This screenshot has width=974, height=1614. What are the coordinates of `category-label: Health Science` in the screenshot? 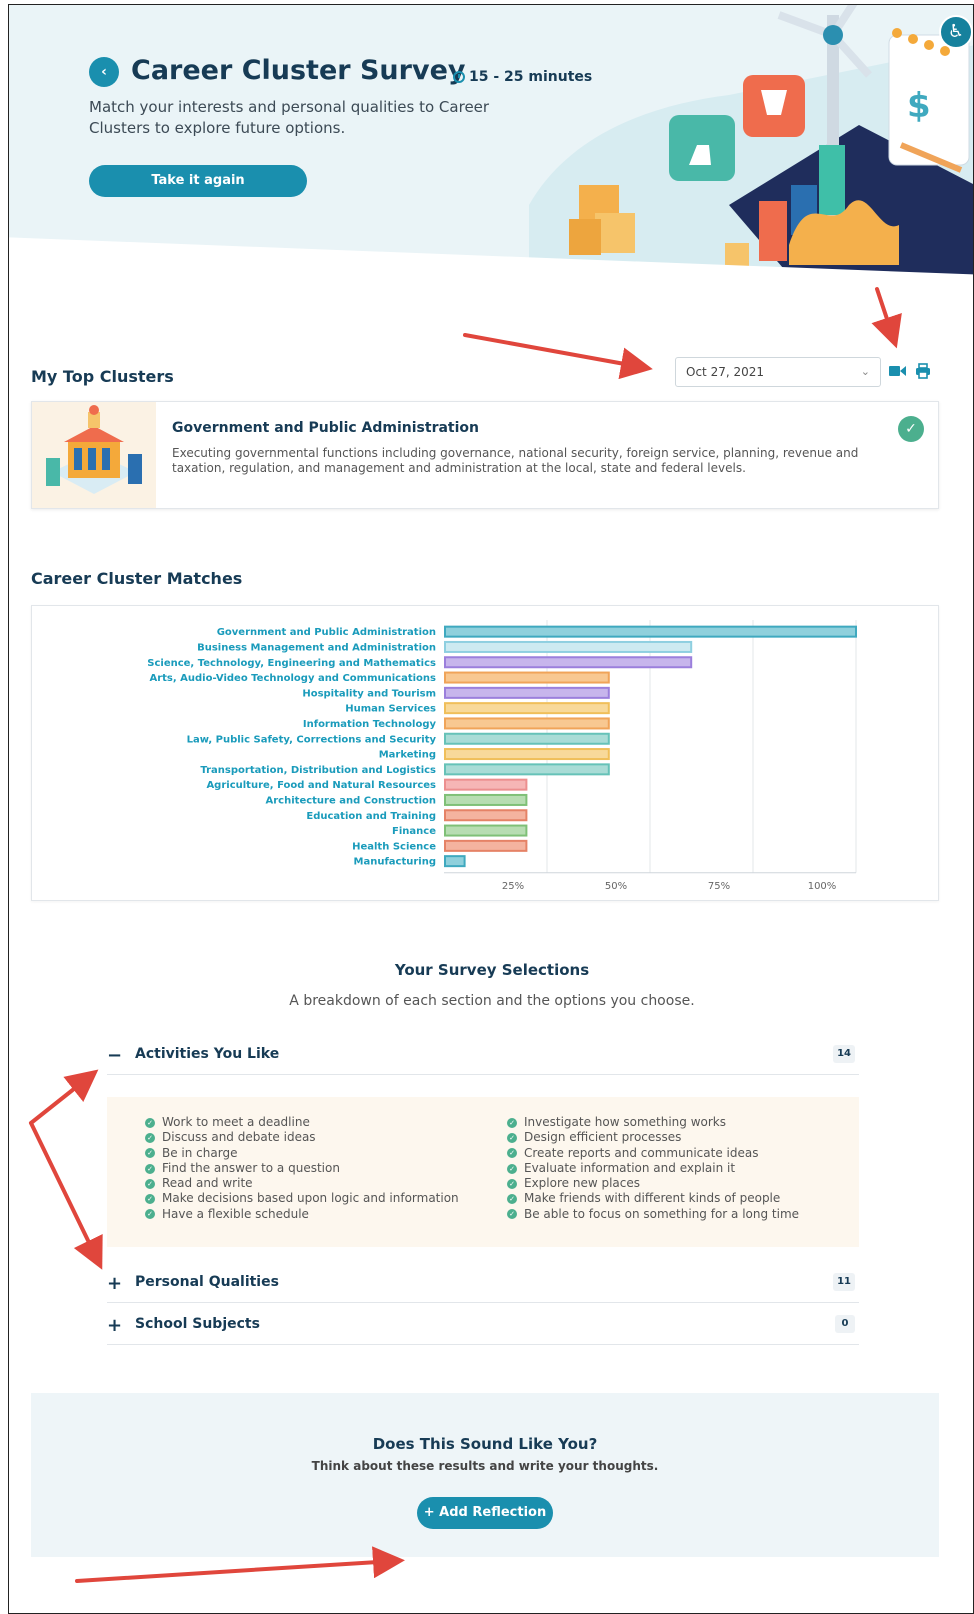 It's located at (394, 846).